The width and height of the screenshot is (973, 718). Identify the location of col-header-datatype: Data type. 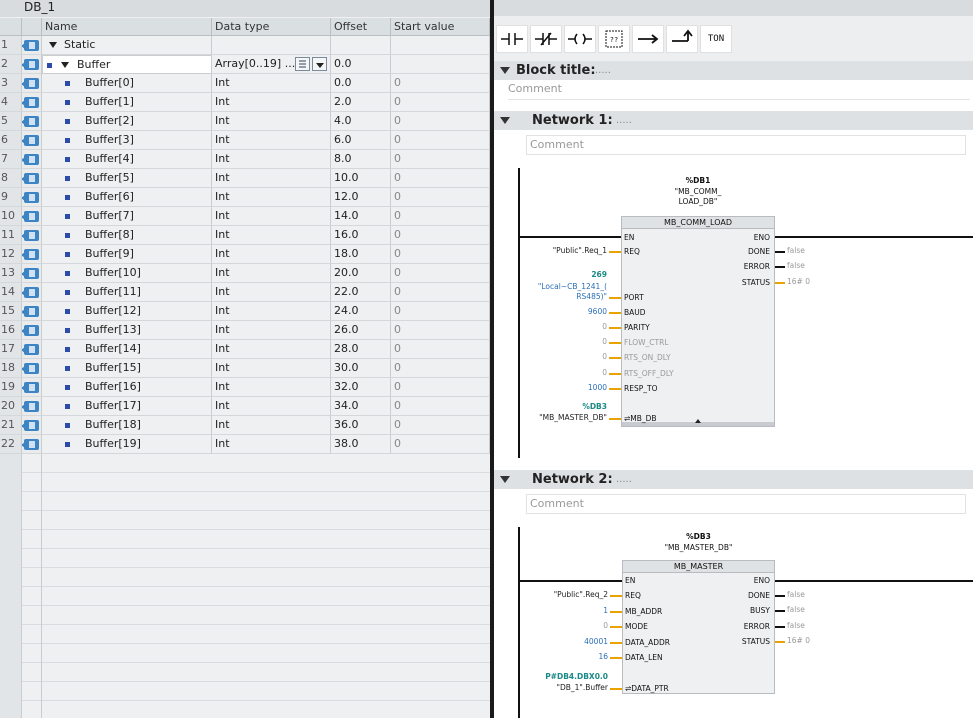
(271, 27).